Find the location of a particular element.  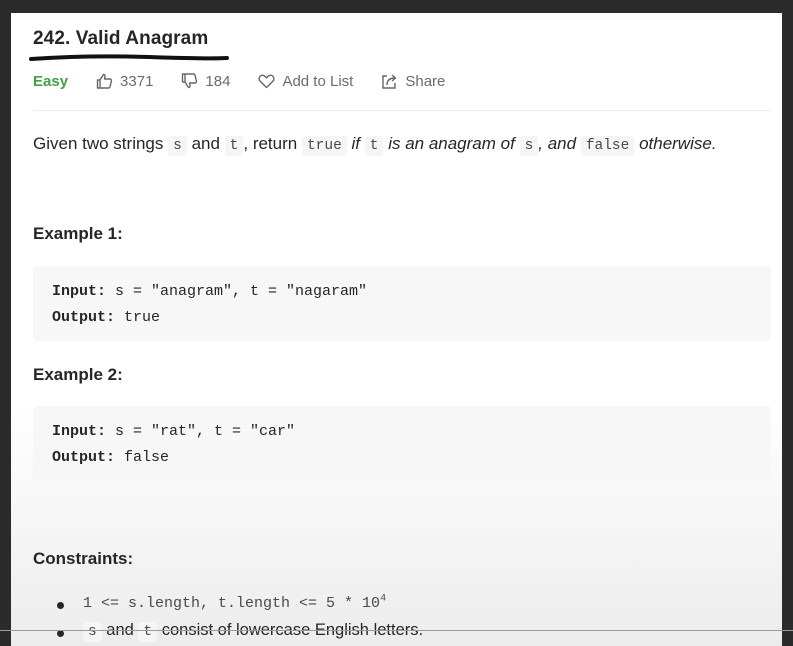

example-2-output: Output: false is located at coordinates (111, 457).